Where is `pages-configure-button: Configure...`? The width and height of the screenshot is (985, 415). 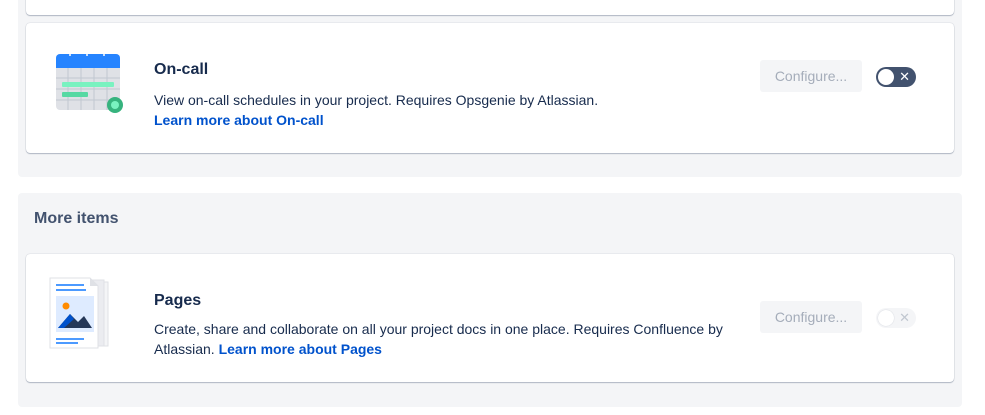
pages-configure-button: Configure... is located at coordinates (811, 317).